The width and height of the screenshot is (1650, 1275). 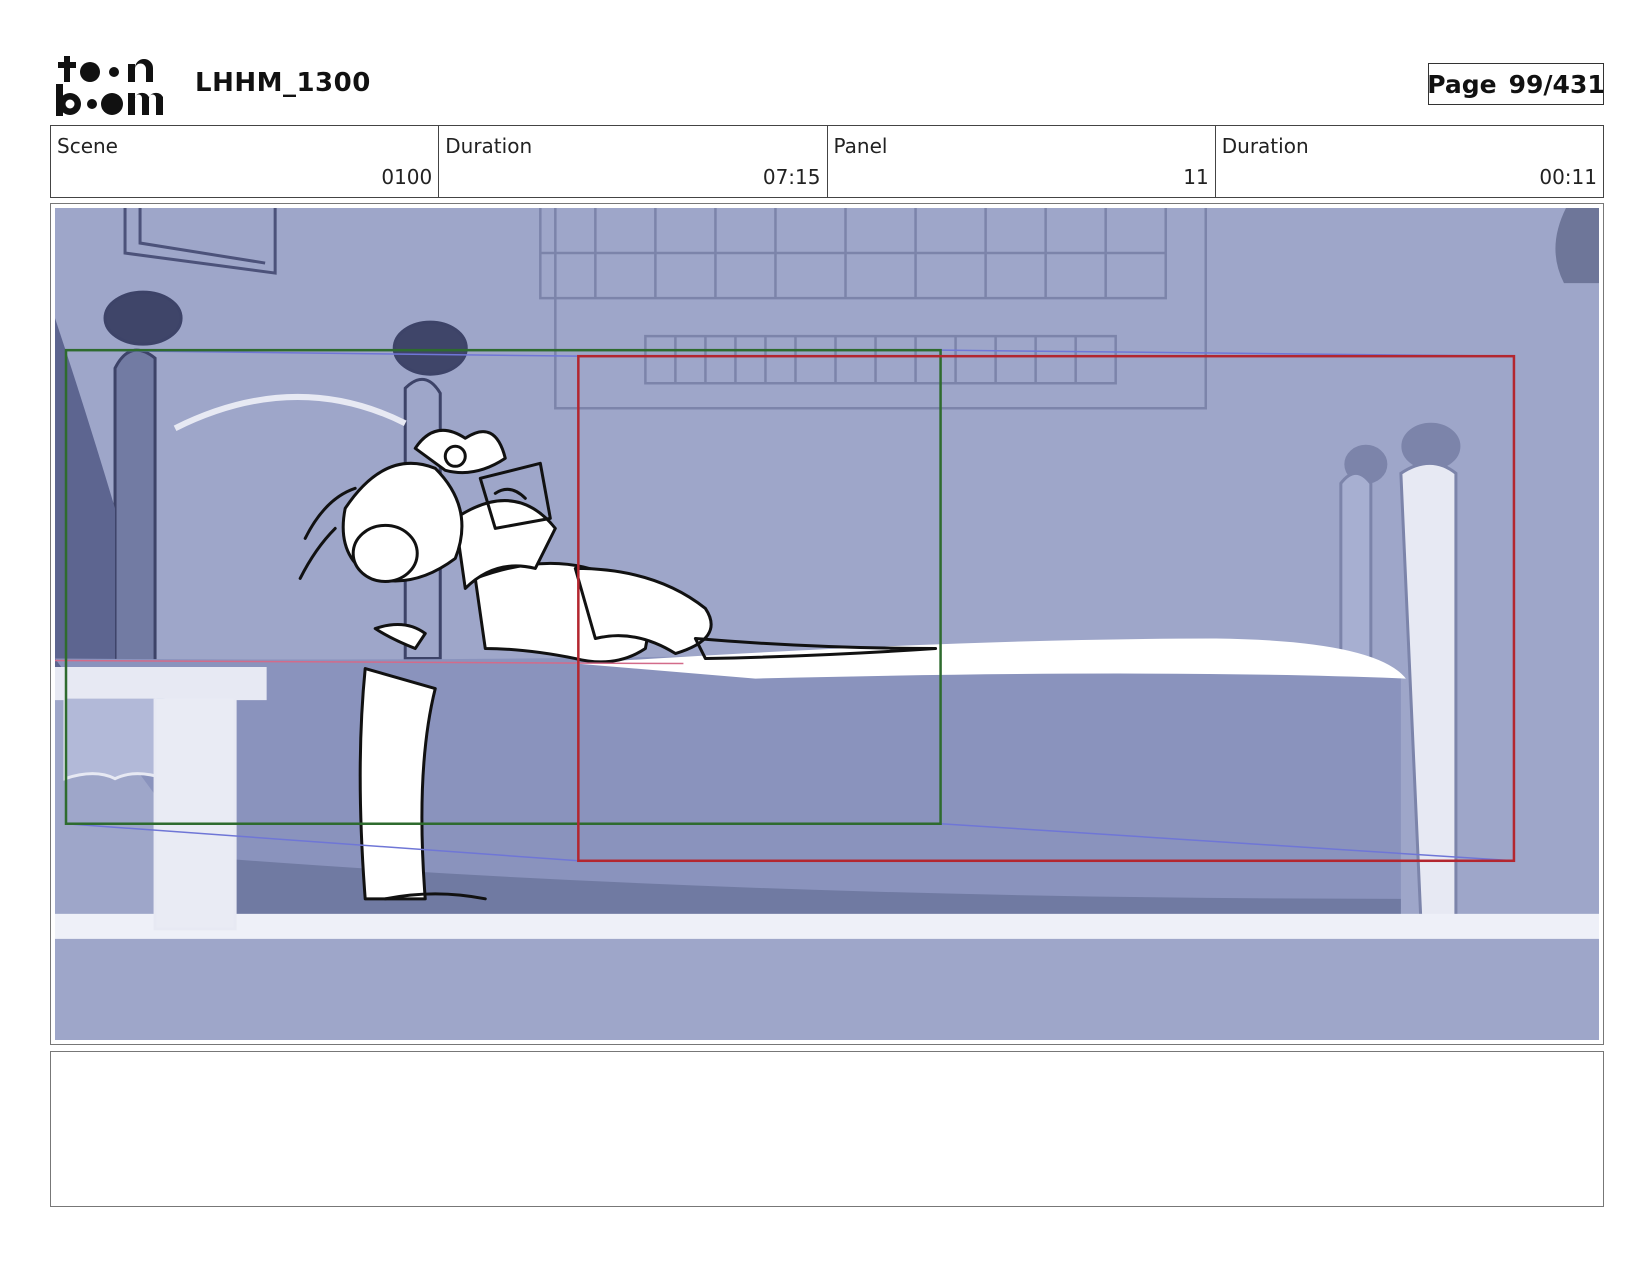 I want to click on page-number: 99/431, so click(x=1556, y=84).